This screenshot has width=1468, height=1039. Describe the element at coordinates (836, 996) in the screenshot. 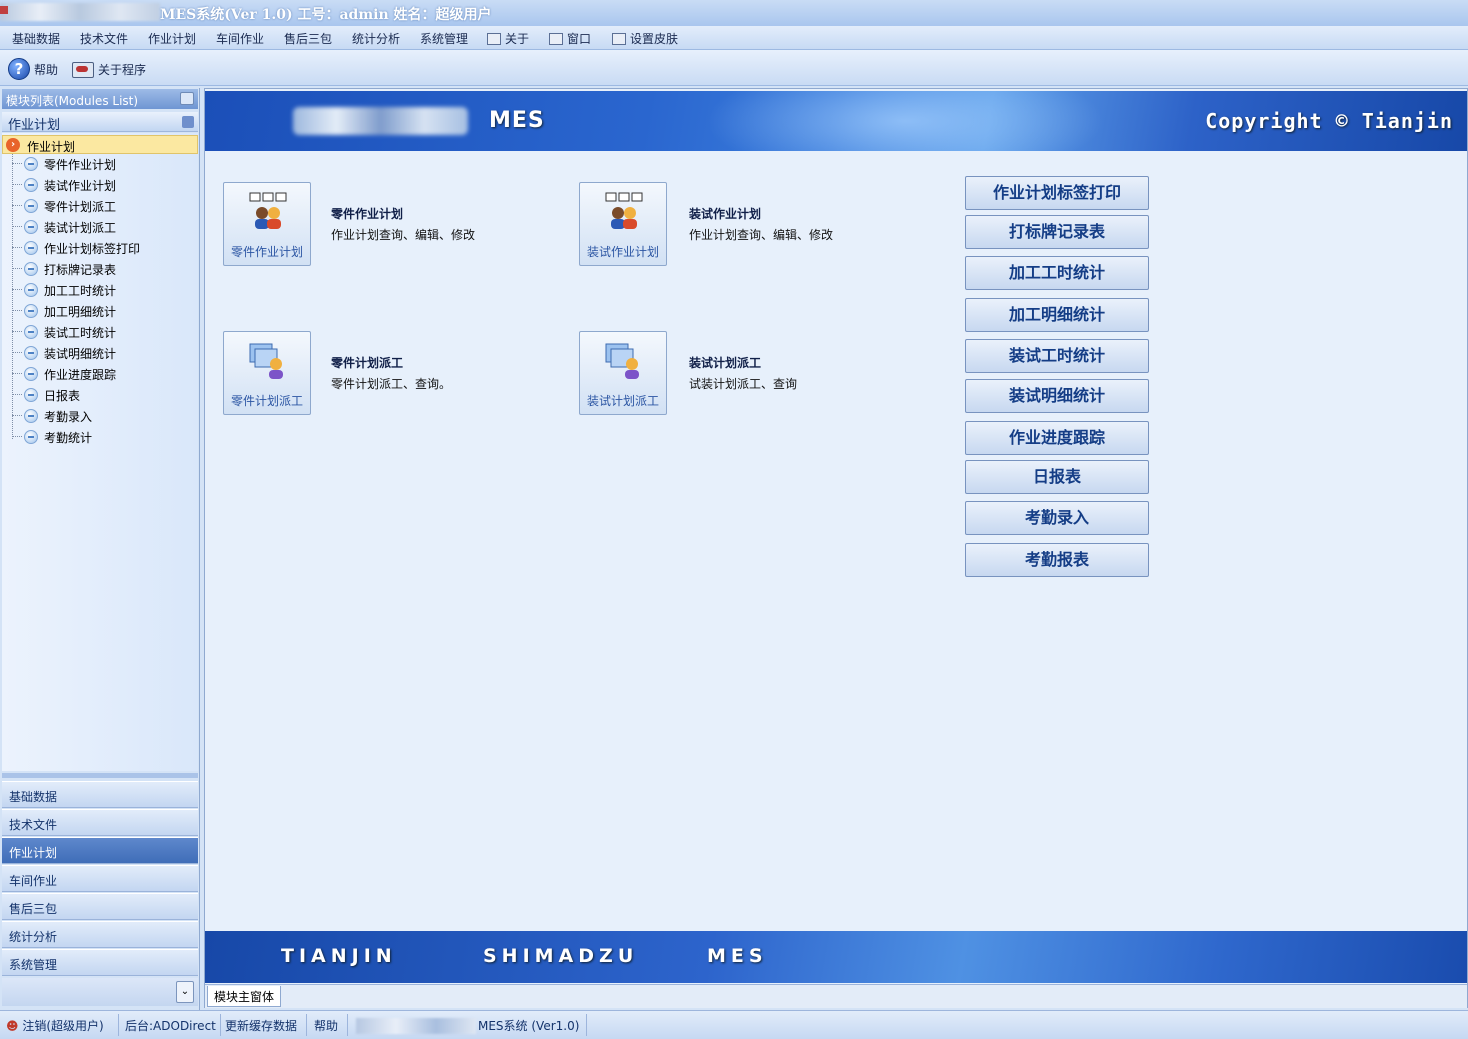

I see `window-tabs: 模块主窗体` at that location.